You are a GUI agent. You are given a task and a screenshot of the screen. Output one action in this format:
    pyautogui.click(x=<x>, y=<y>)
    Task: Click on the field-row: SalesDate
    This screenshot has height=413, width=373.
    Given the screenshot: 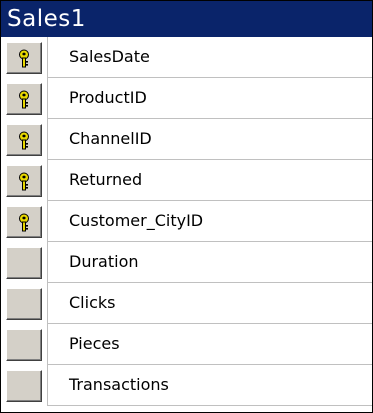 What is the action you would take?
    pyautogui.click(x=186, y=57)
    